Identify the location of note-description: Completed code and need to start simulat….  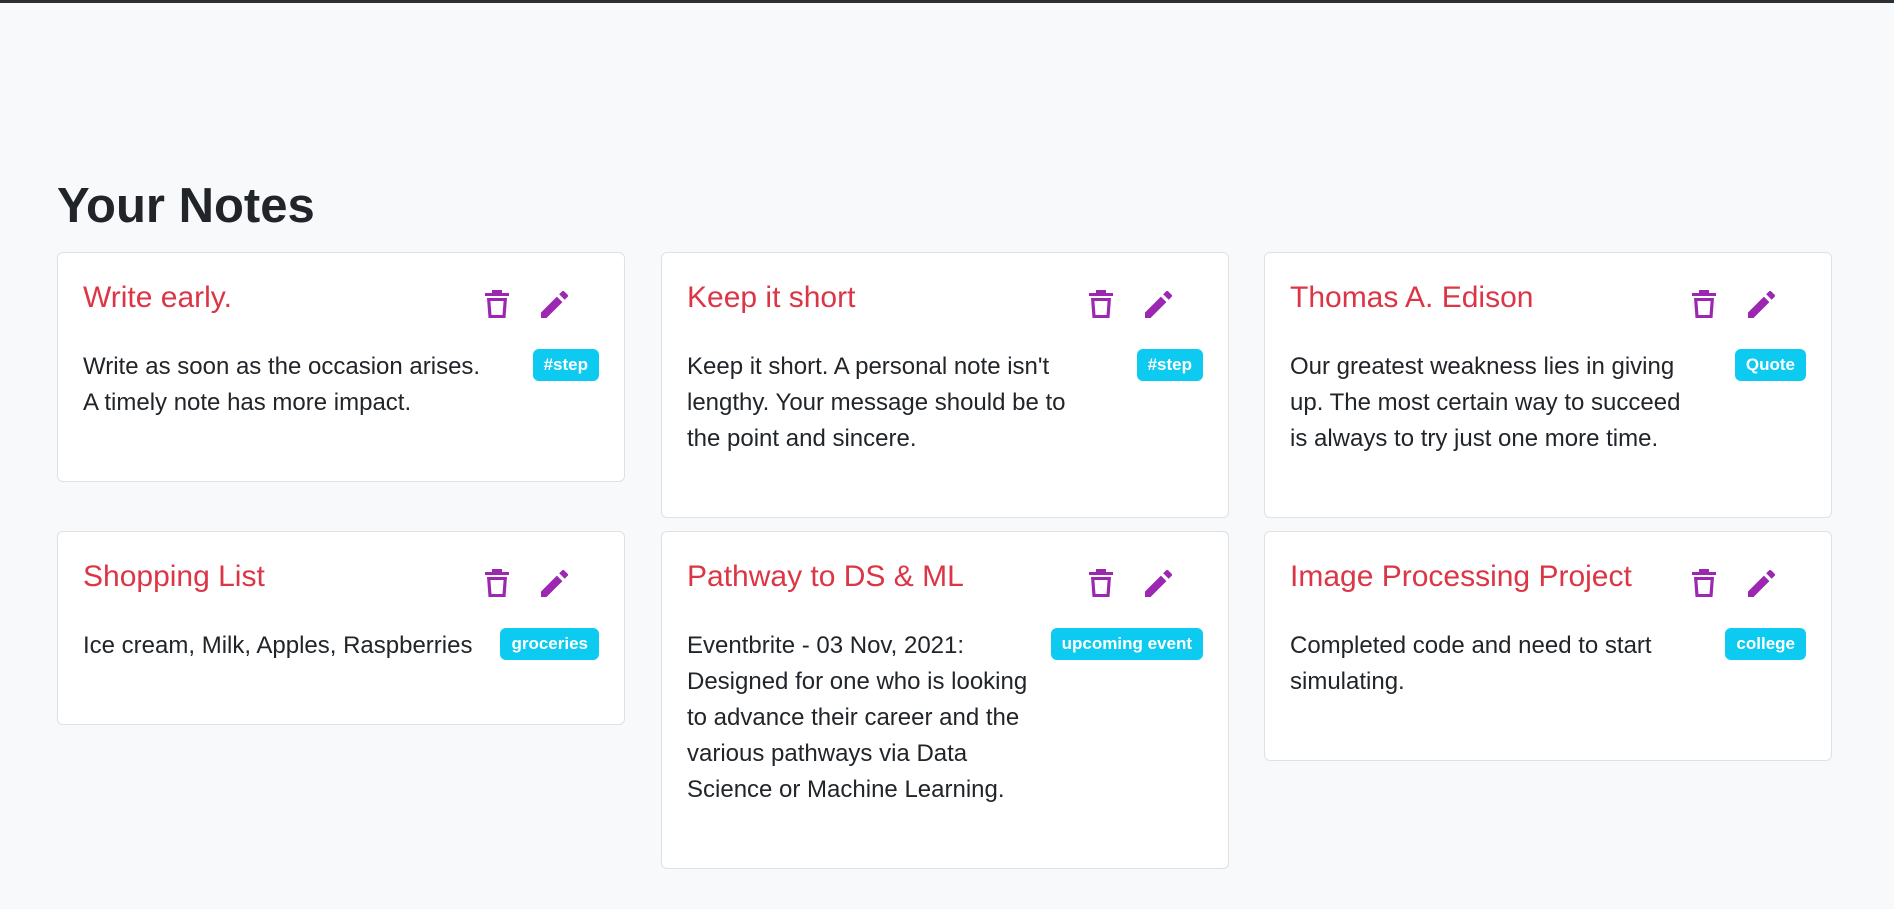
(1471, 663).